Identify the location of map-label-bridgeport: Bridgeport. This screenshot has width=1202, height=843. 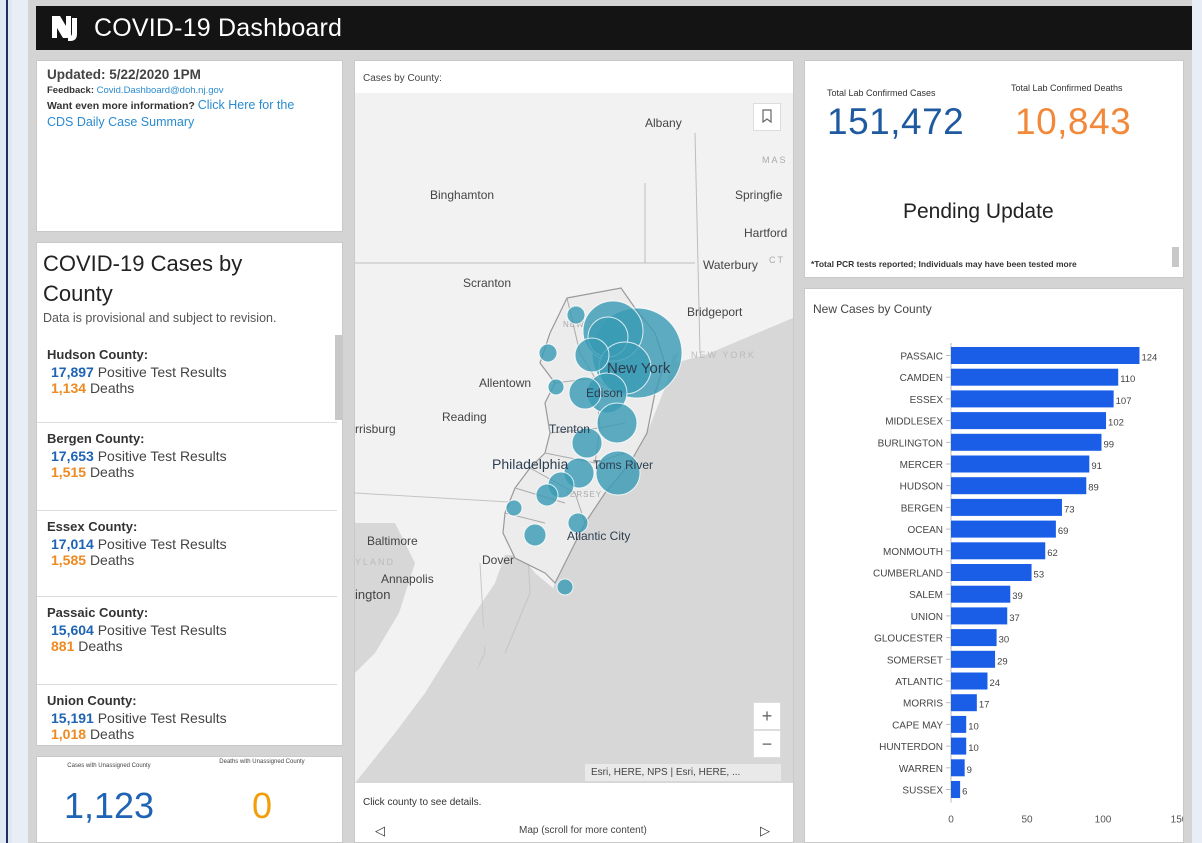
(715, 312).